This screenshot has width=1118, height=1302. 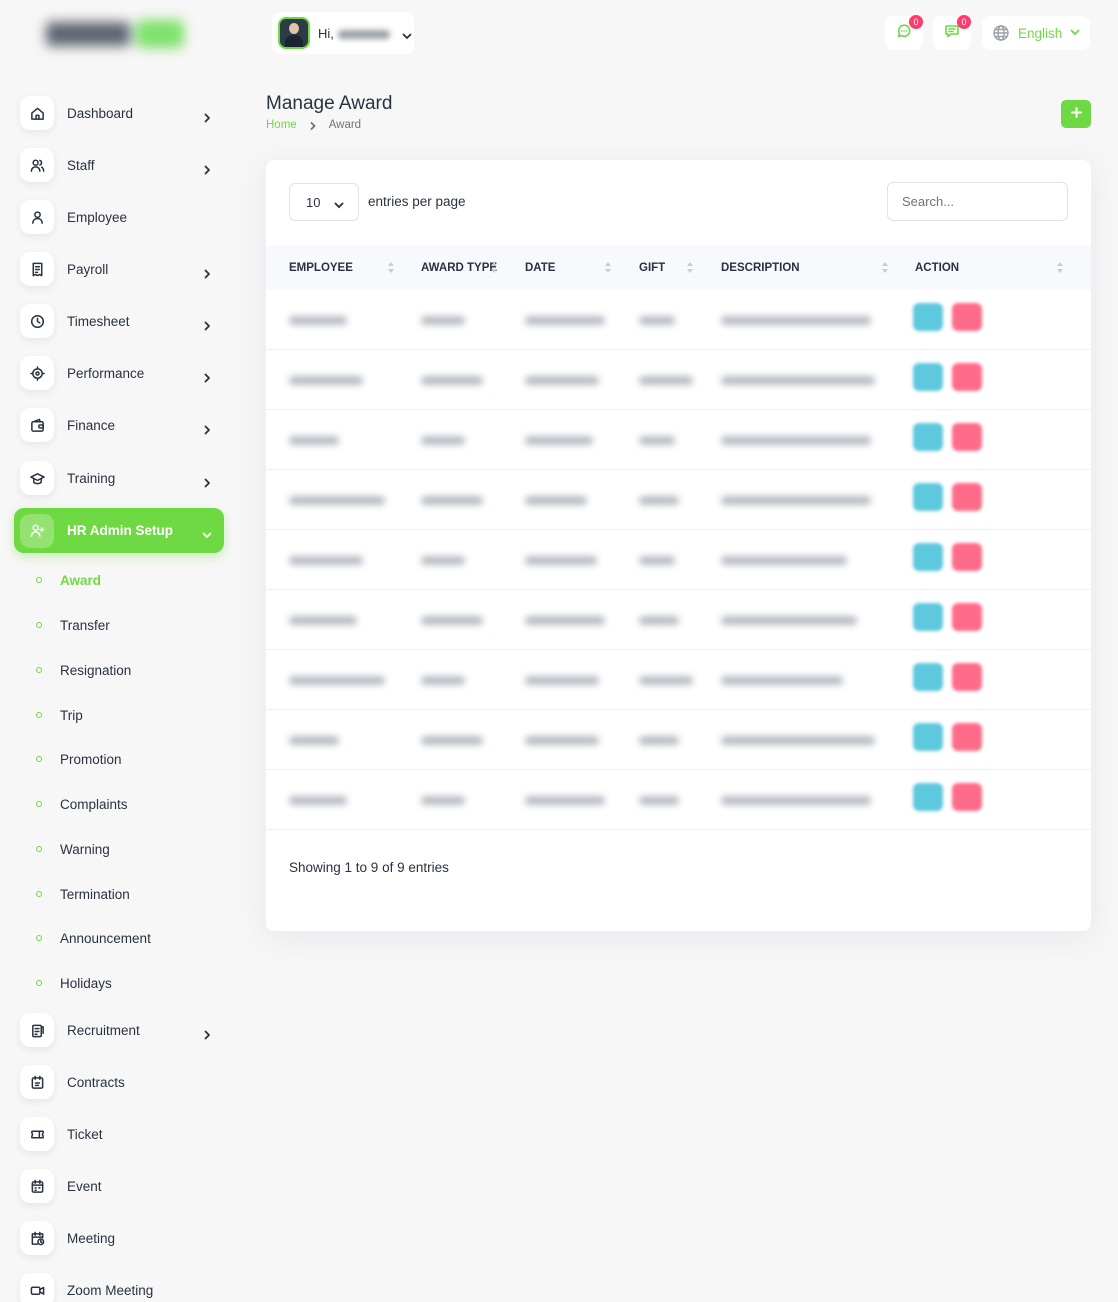 I want to click on column-header-gift: GIFT, so click(x=652, y=267).